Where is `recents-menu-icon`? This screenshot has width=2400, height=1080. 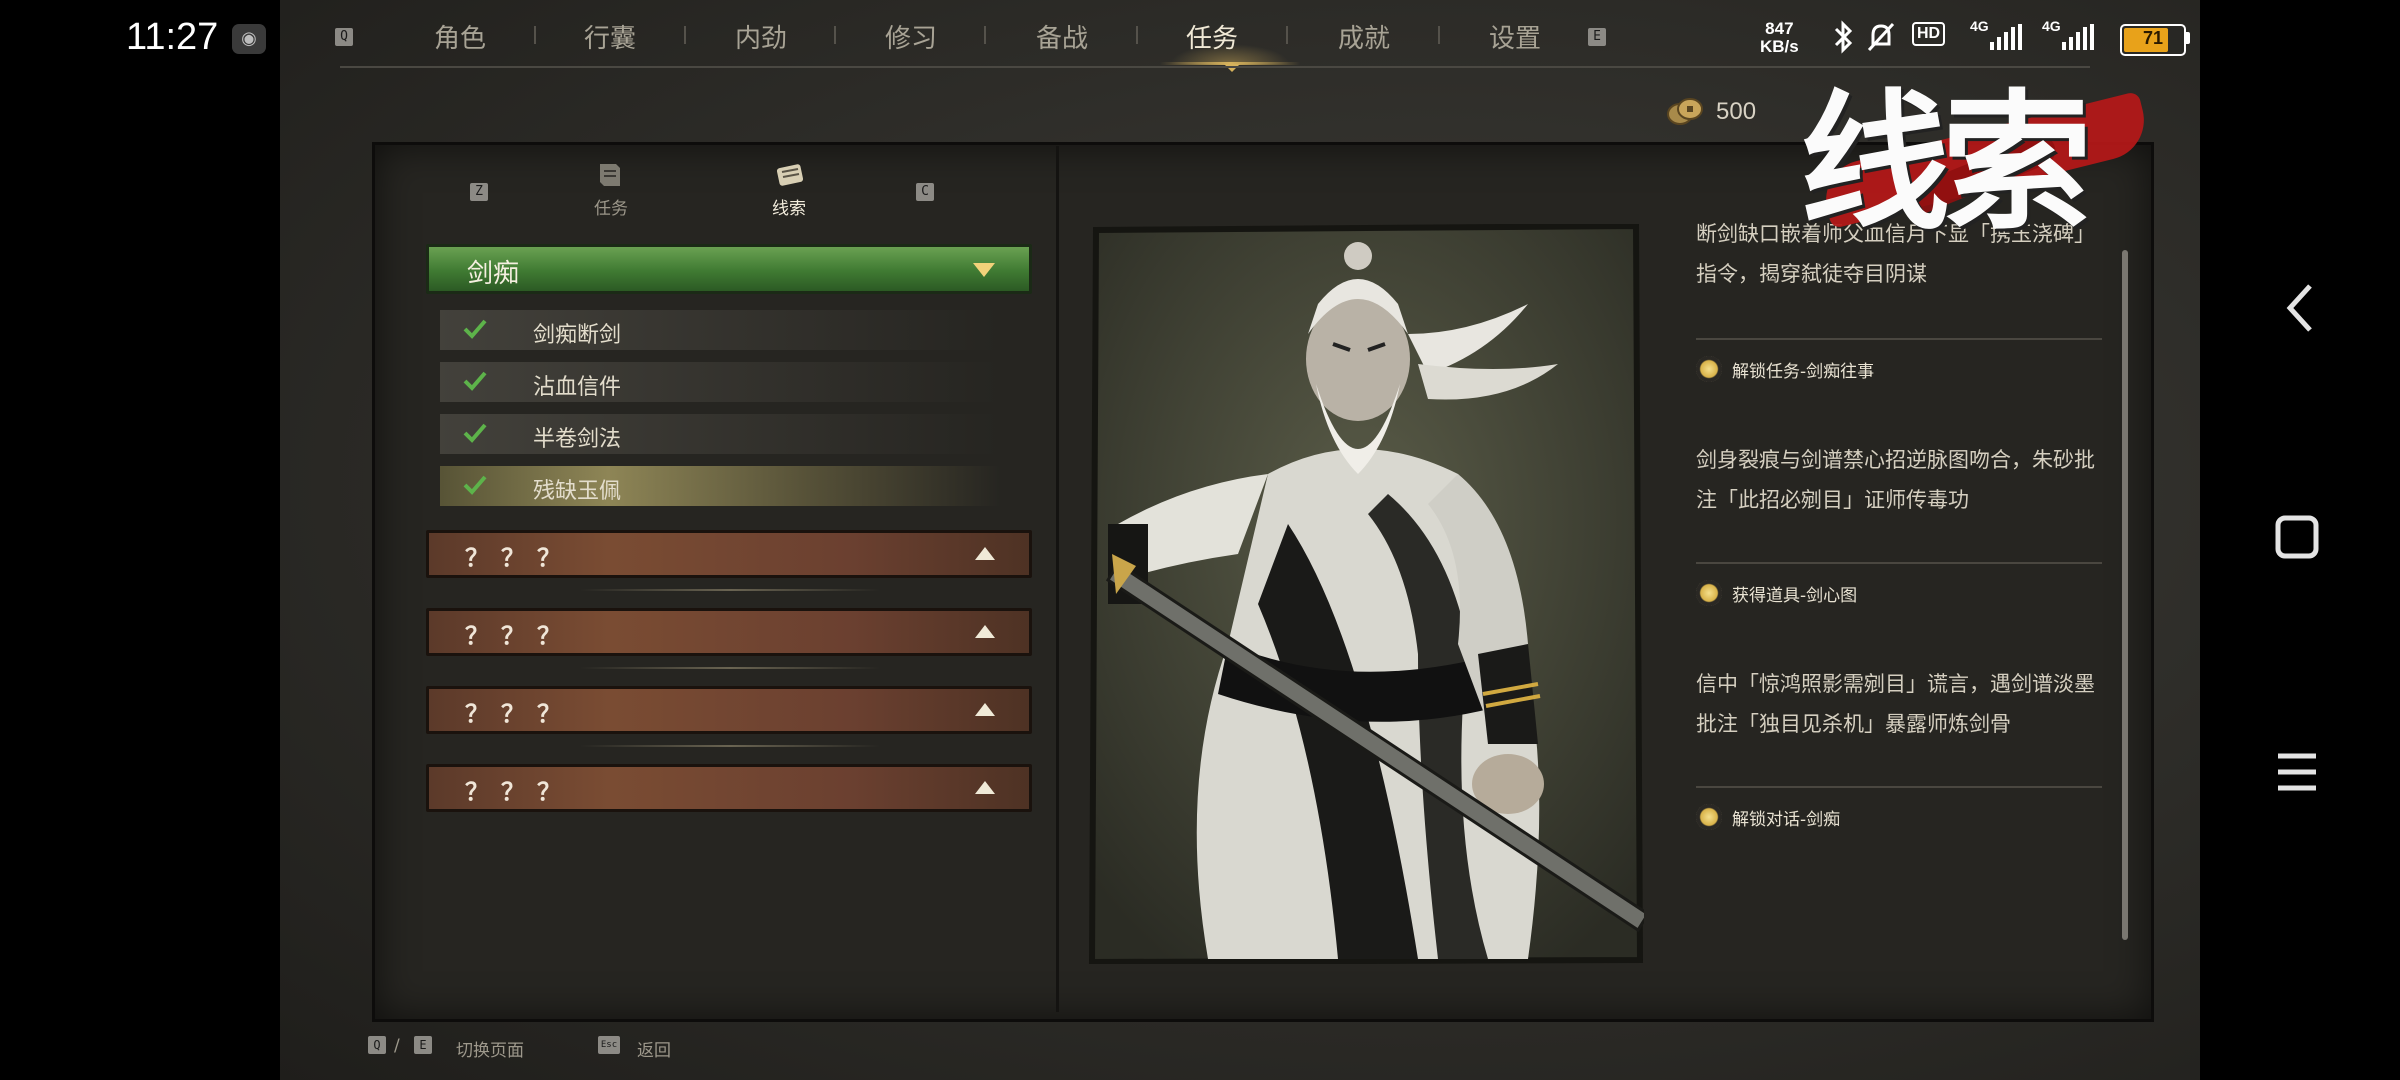 recents-menu-icon is located at coordinates (2297, 772).